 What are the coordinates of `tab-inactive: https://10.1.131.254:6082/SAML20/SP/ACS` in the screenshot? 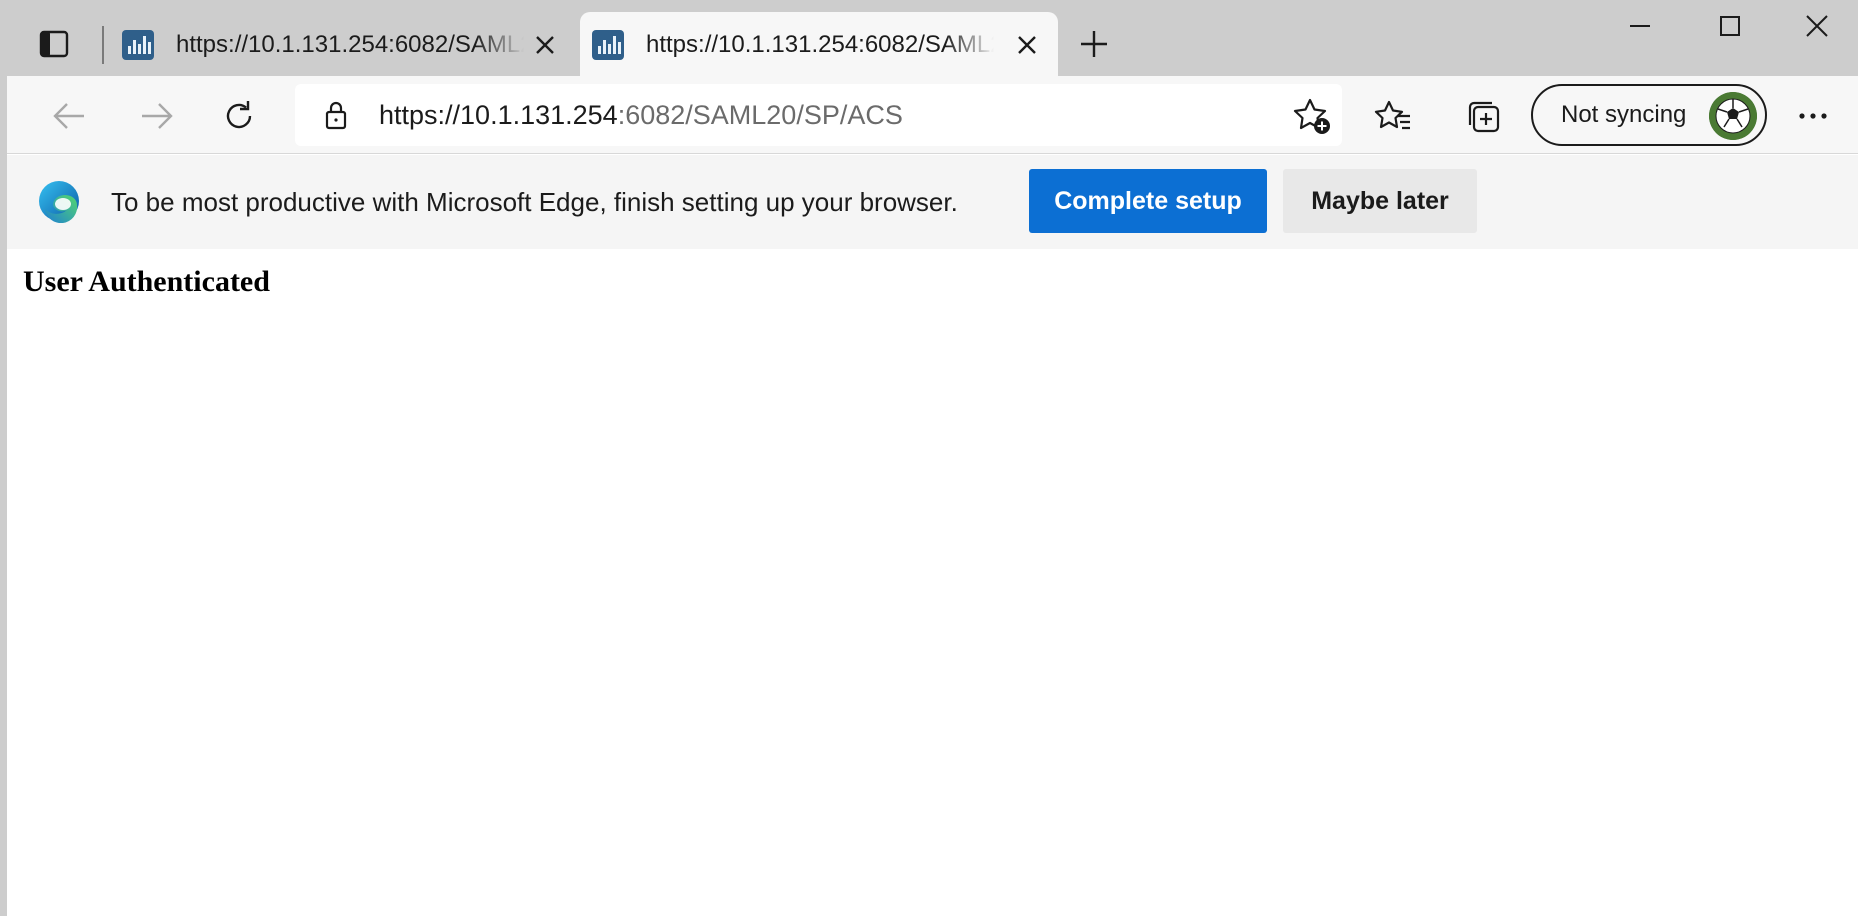 It's located at (343, 44).